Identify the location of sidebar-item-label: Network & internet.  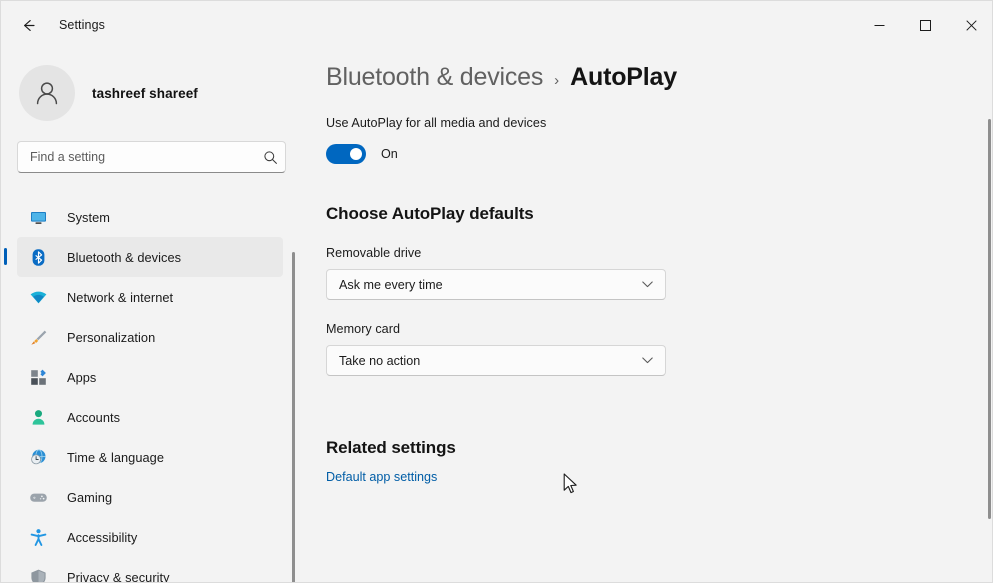
(120, 297).